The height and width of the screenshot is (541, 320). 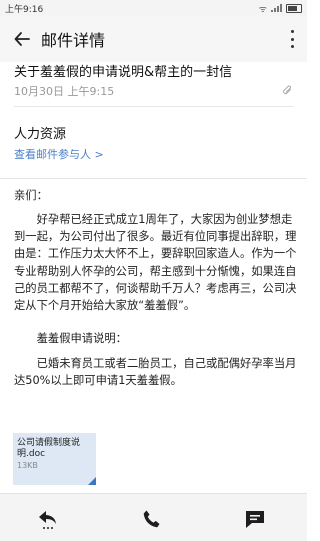 What do you see at coordinates (123, 72) in the screenshot?
I see `mail-subject: 关于羞羞假的申请说明&帮主的一封信` at bounding box center [123, 72].